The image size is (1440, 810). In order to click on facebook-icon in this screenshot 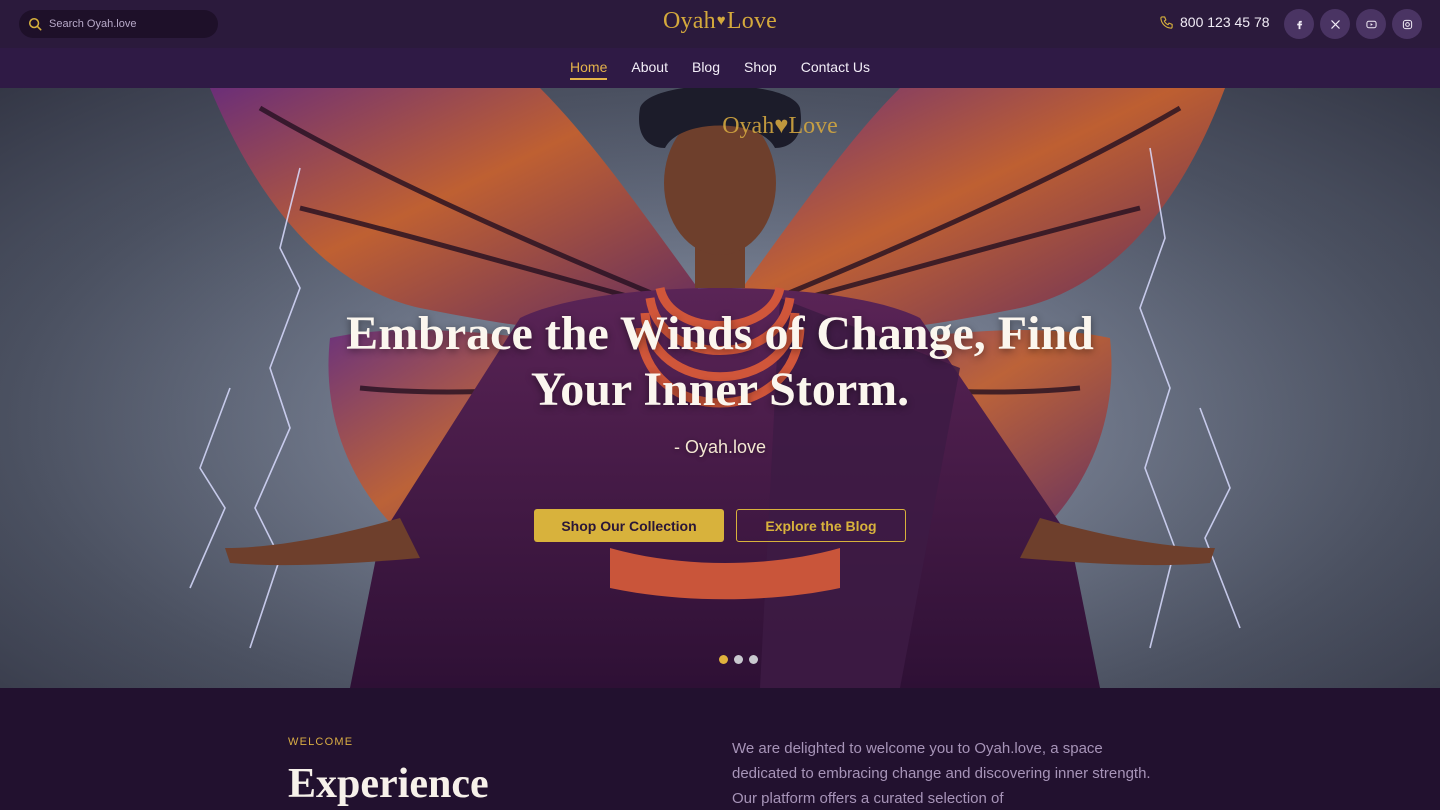, I will do `click(1299, 24)`.